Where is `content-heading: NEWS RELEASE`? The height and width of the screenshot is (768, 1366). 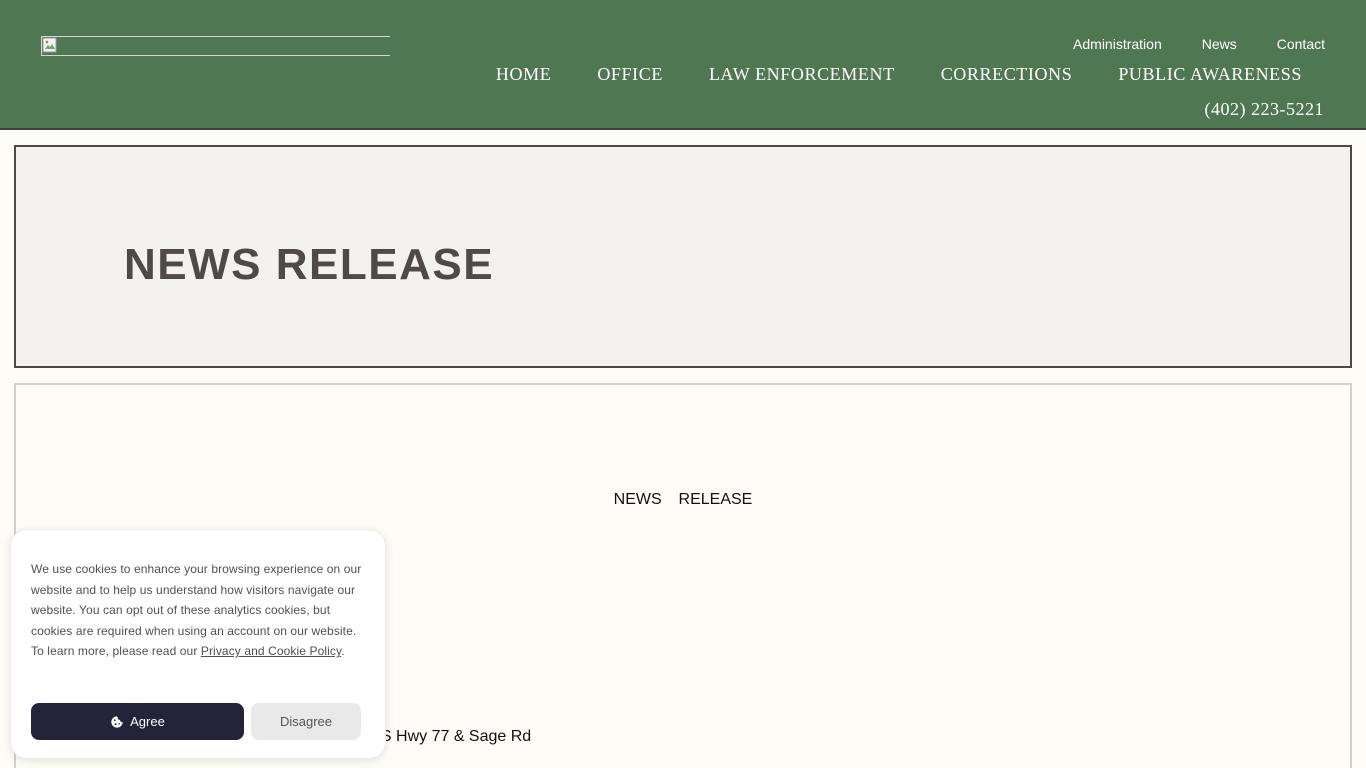 content-heading: NEWS RELEASE is located at coordinates (683, 499).